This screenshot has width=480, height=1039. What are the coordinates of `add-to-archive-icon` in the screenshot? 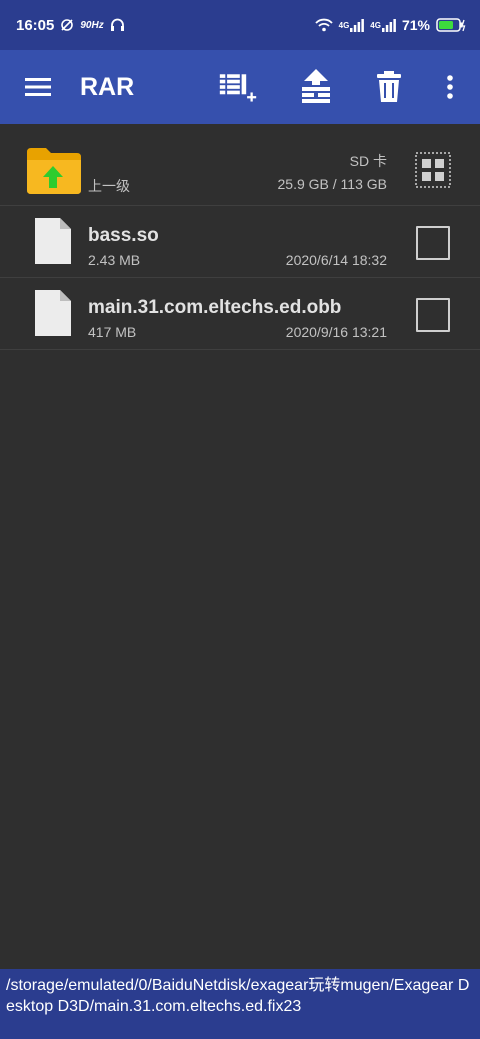 It's located at (238, 87).